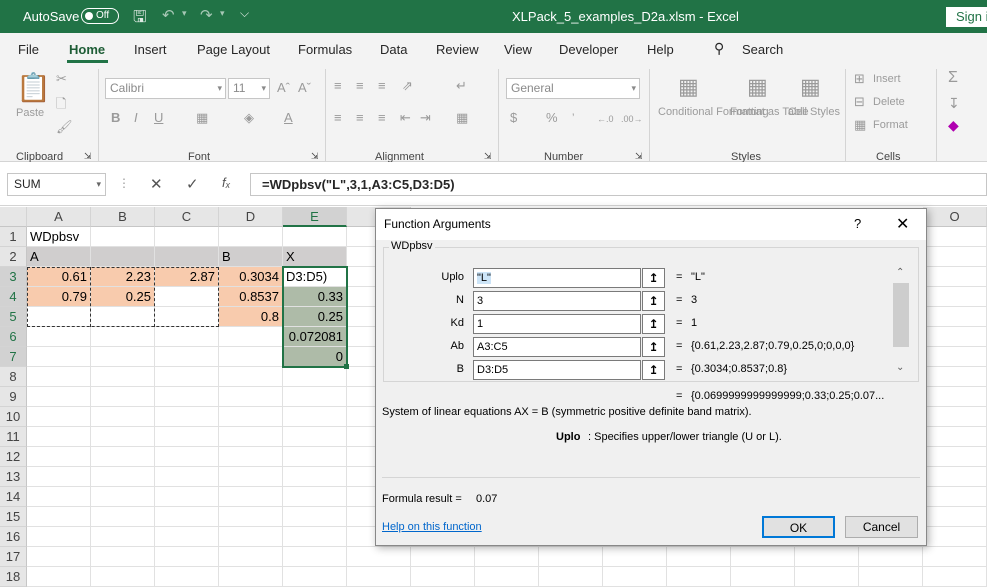  I want to click on italic-icon: I, so click(136, 118).